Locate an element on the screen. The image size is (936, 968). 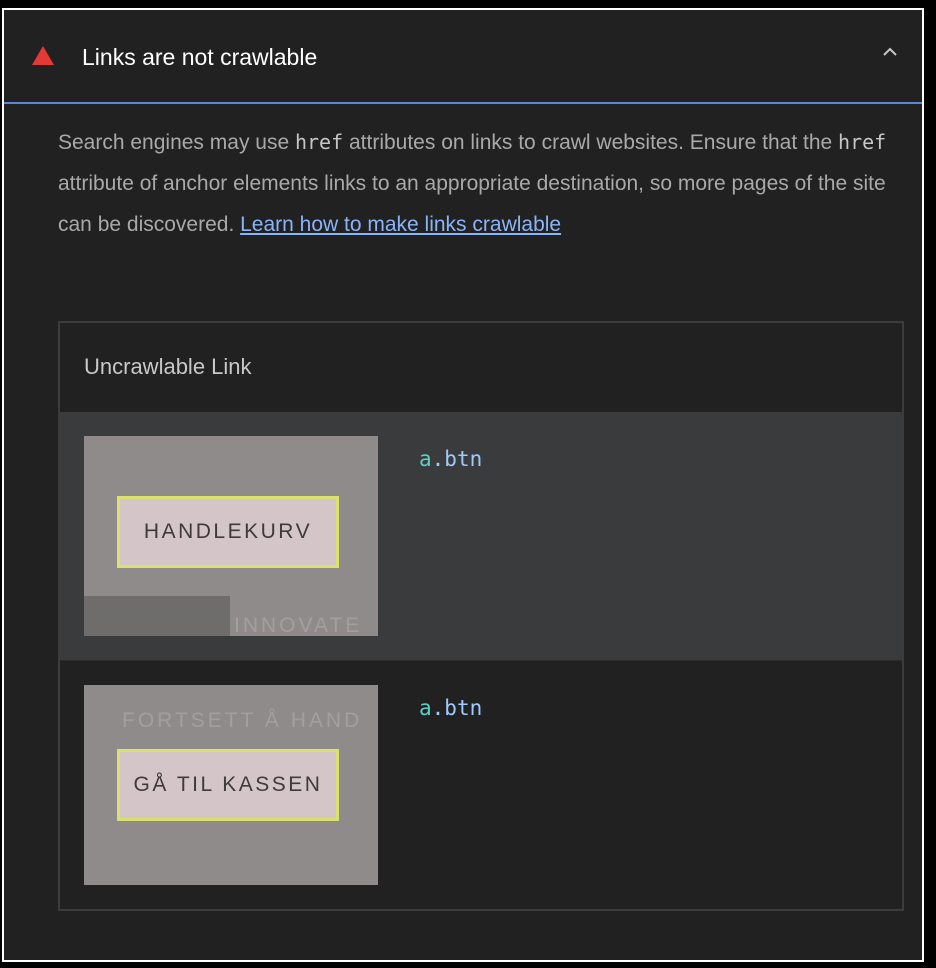
highlighted-element: HANDLEKURV is located at coordinates (228, 532).